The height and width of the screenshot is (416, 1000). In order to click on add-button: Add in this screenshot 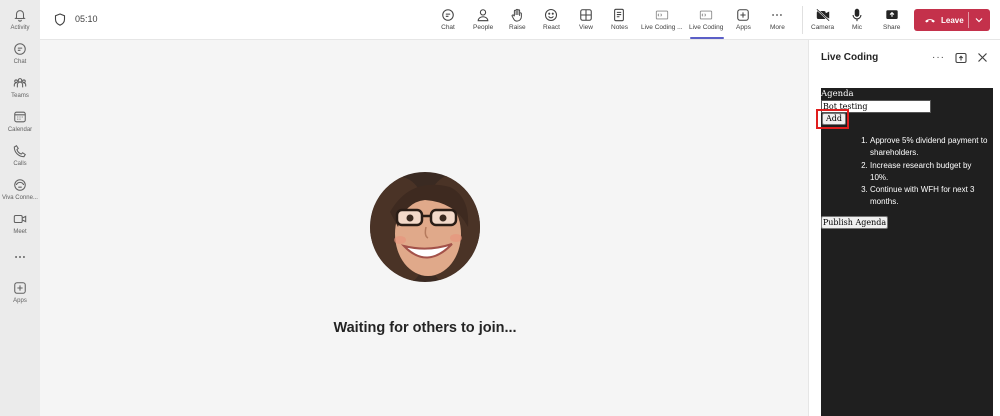, I will do `click(834, 119)`.